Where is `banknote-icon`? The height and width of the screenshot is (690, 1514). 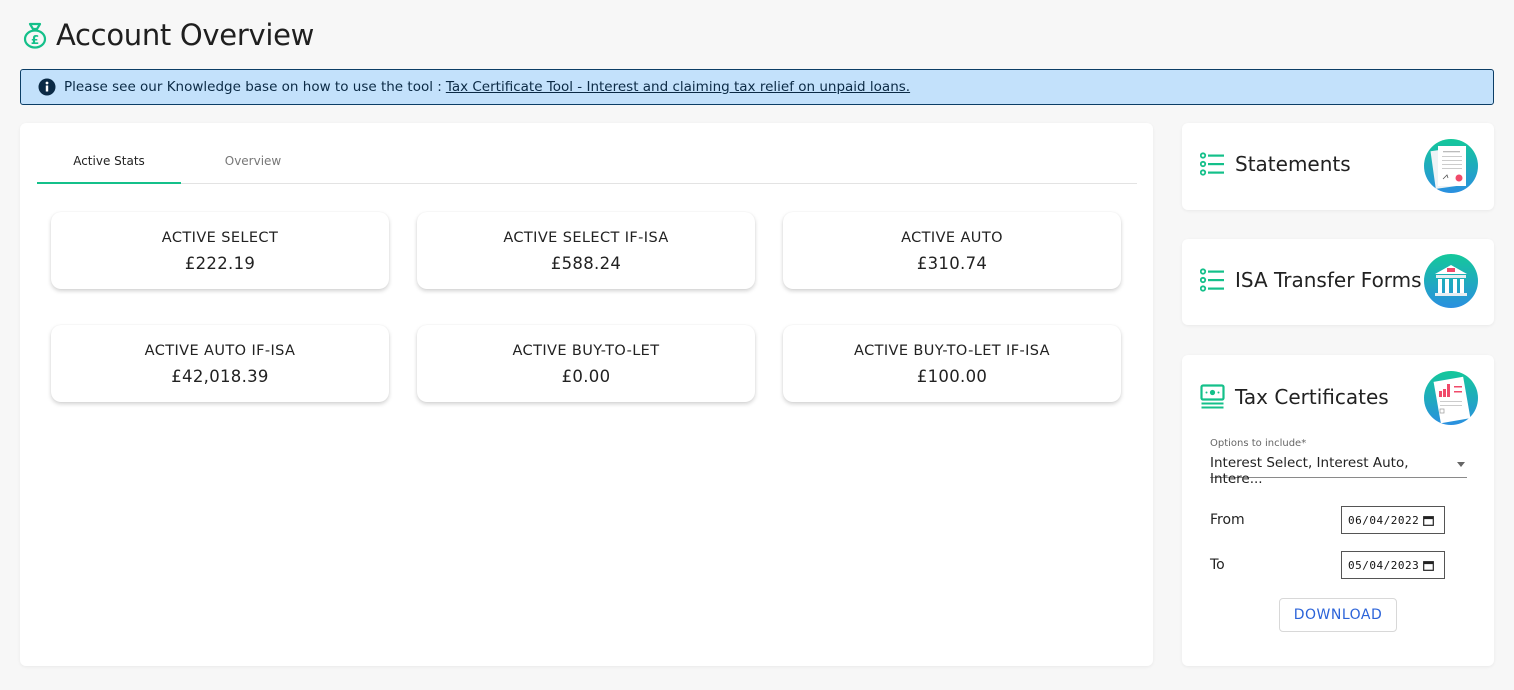 banknote-icon is located at coordinates (1212, 396).